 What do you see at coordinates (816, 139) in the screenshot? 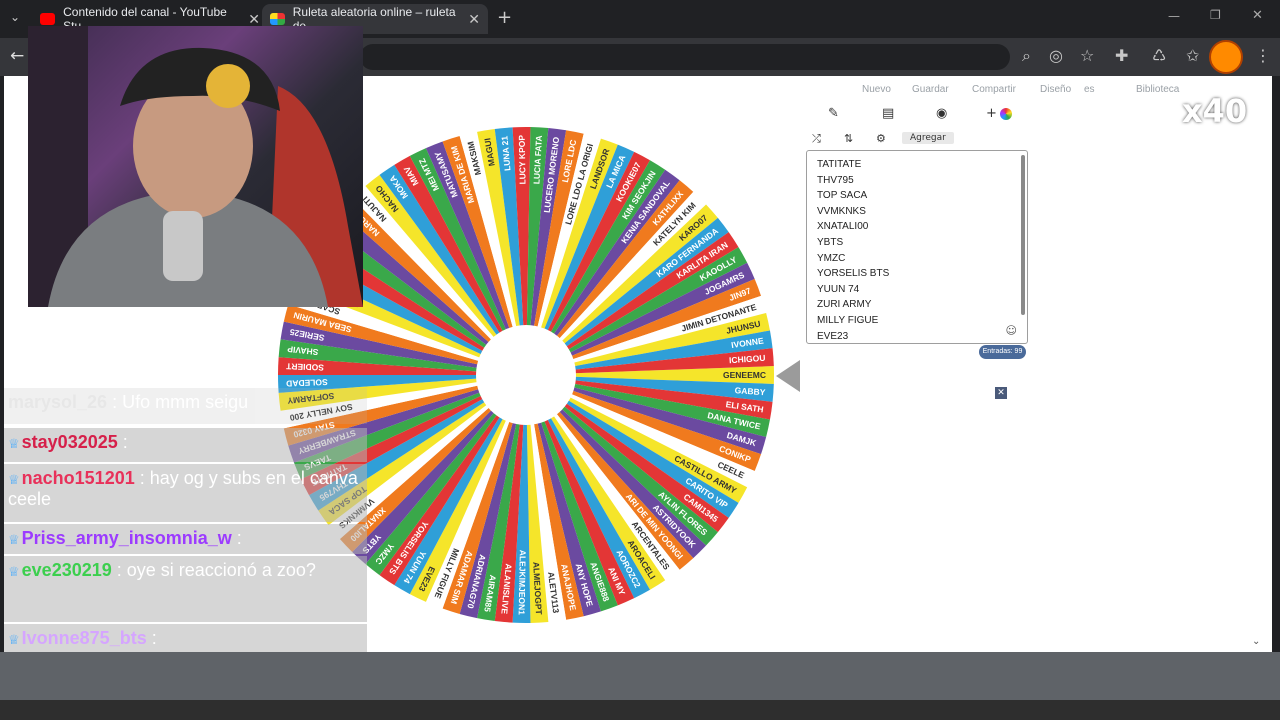
I see `shuffle-icon: ⤮` at bounding box center [816, 139].